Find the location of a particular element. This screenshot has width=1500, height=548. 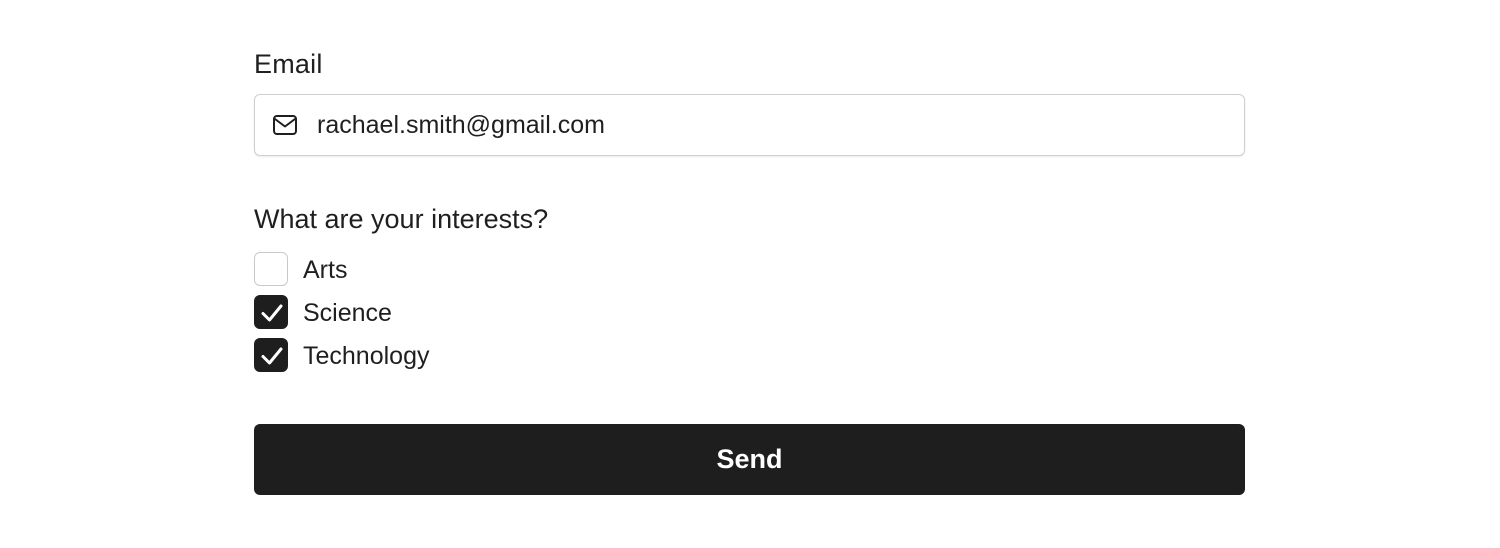

option-technology: Technology is located at coordinates (454, 356).